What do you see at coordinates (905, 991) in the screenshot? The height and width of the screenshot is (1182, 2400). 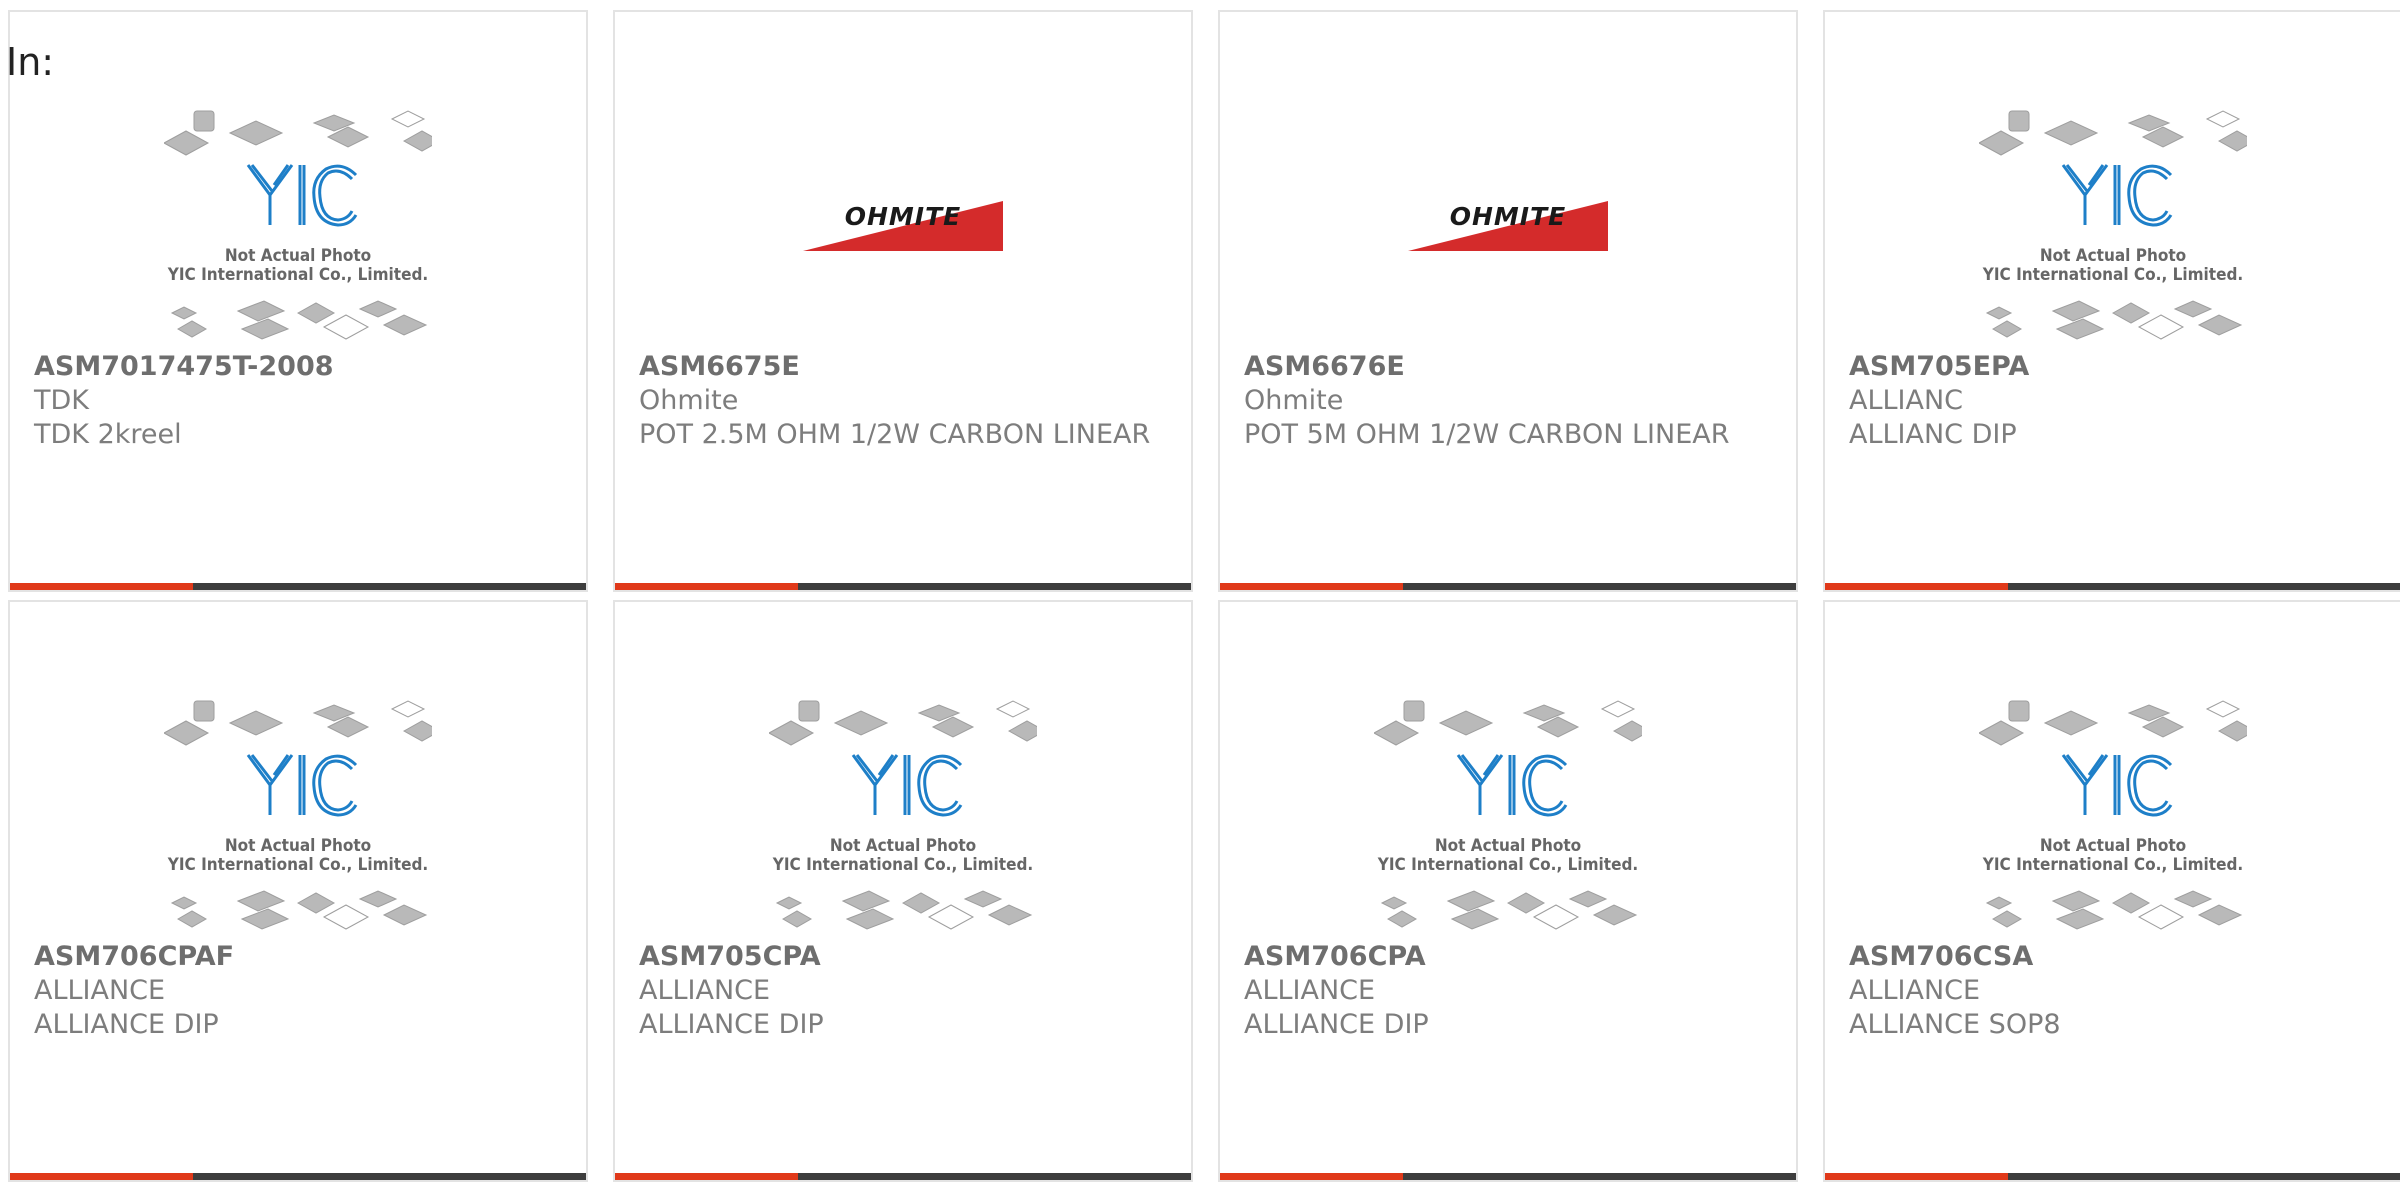 I see `product-info: ASM705CPA ALLIANCE ALLIANCE DIP` at bounding box center [905, 991].